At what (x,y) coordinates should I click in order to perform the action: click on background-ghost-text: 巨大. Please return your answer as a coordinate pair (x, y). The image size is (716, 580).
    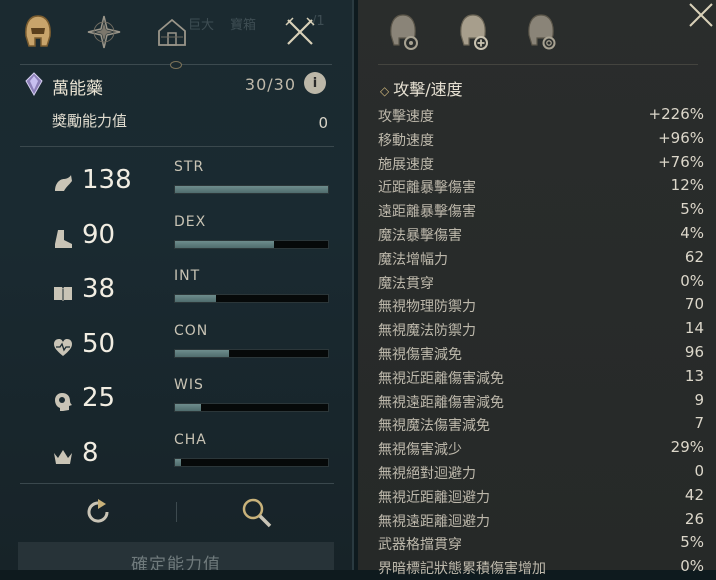
    Looking at the image, I should click on (201, 25).